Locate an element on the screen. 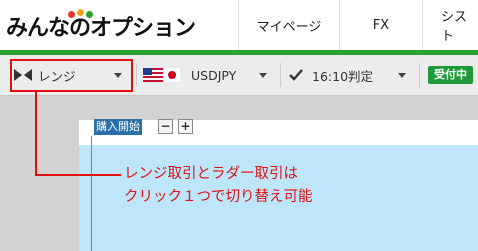 This screenshot has width=478, height=251. callout-connector is located at coordinates (78, 134).